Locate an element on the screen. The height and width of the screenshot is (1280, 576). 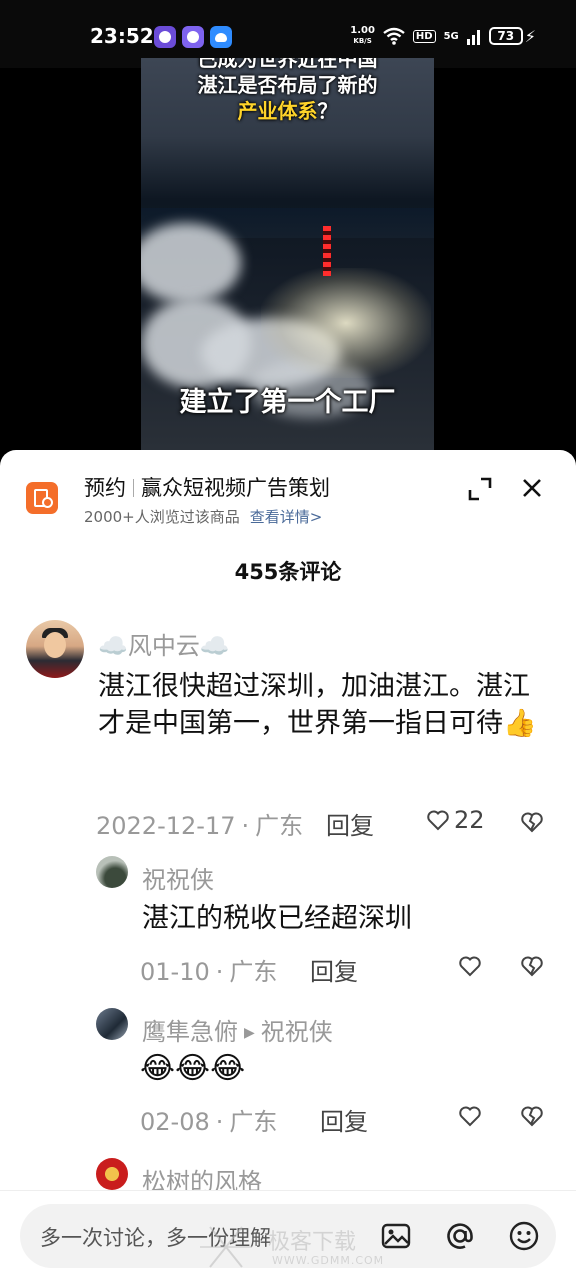
comment-text: 湛江很快超过深圳，加油湛江。湛江才是中国第一，世界第一指日可待👍 is located at coordinates (317, 705).